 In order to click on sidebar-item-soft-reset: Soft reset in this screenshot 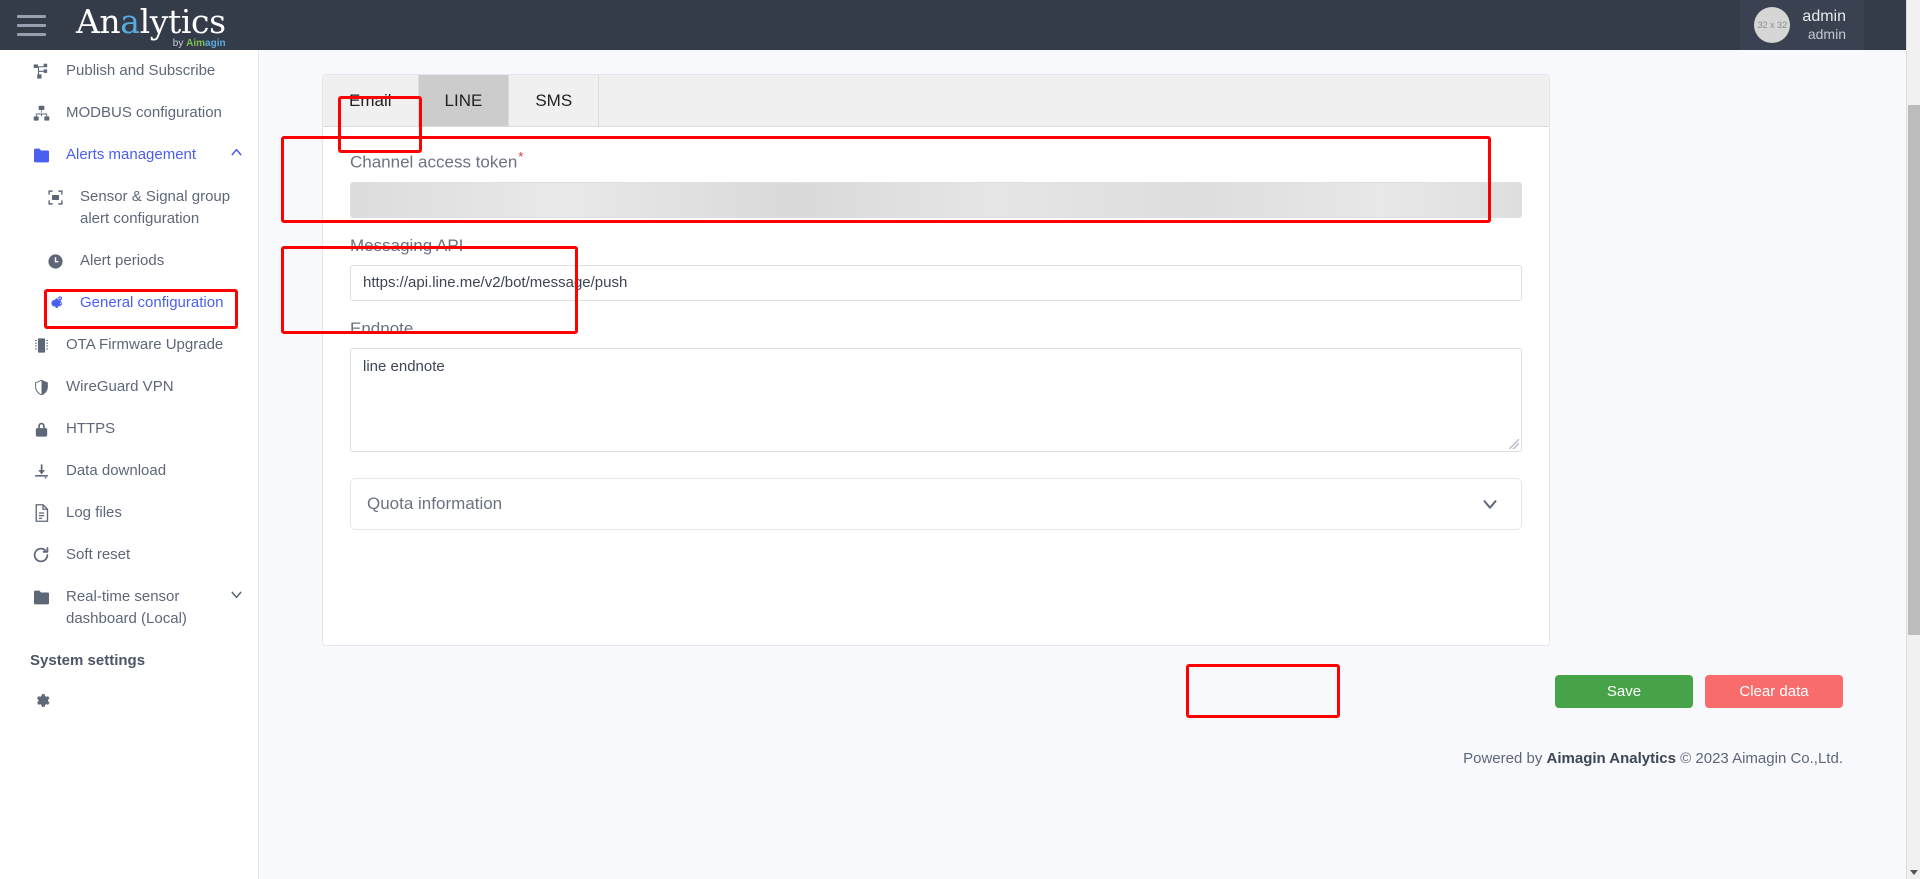, I will do `click(129, 555)`.